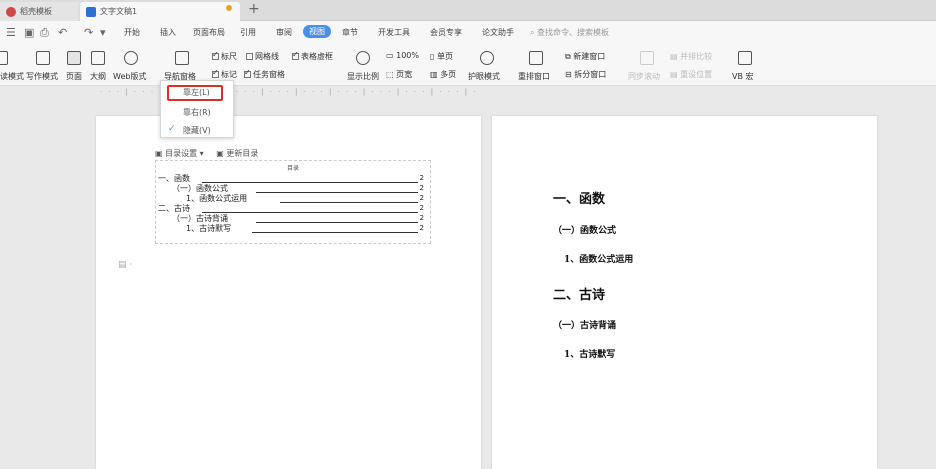 The width and height of the screenshot is (936, 469). I want to click on command-search: ⌕ 查找命令、搜索模板, so click(569, 32).